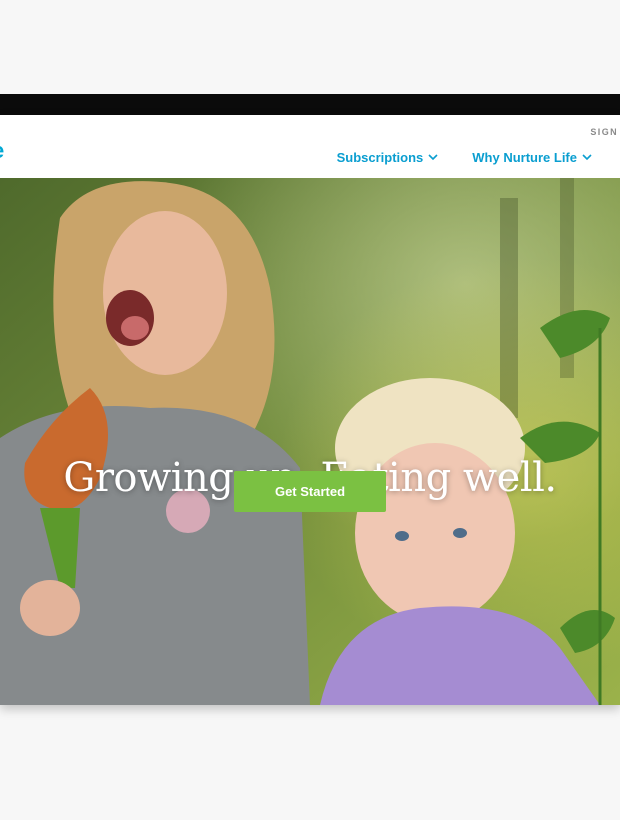 This screenshot has height=820, width=620. I want to click on nav-subscriptions: Subscriptions, so click(388, 157).